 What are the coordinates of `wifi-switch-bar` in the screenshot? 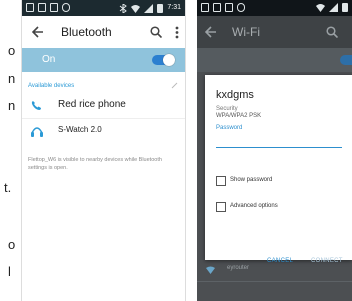 It's located at (274, 60).